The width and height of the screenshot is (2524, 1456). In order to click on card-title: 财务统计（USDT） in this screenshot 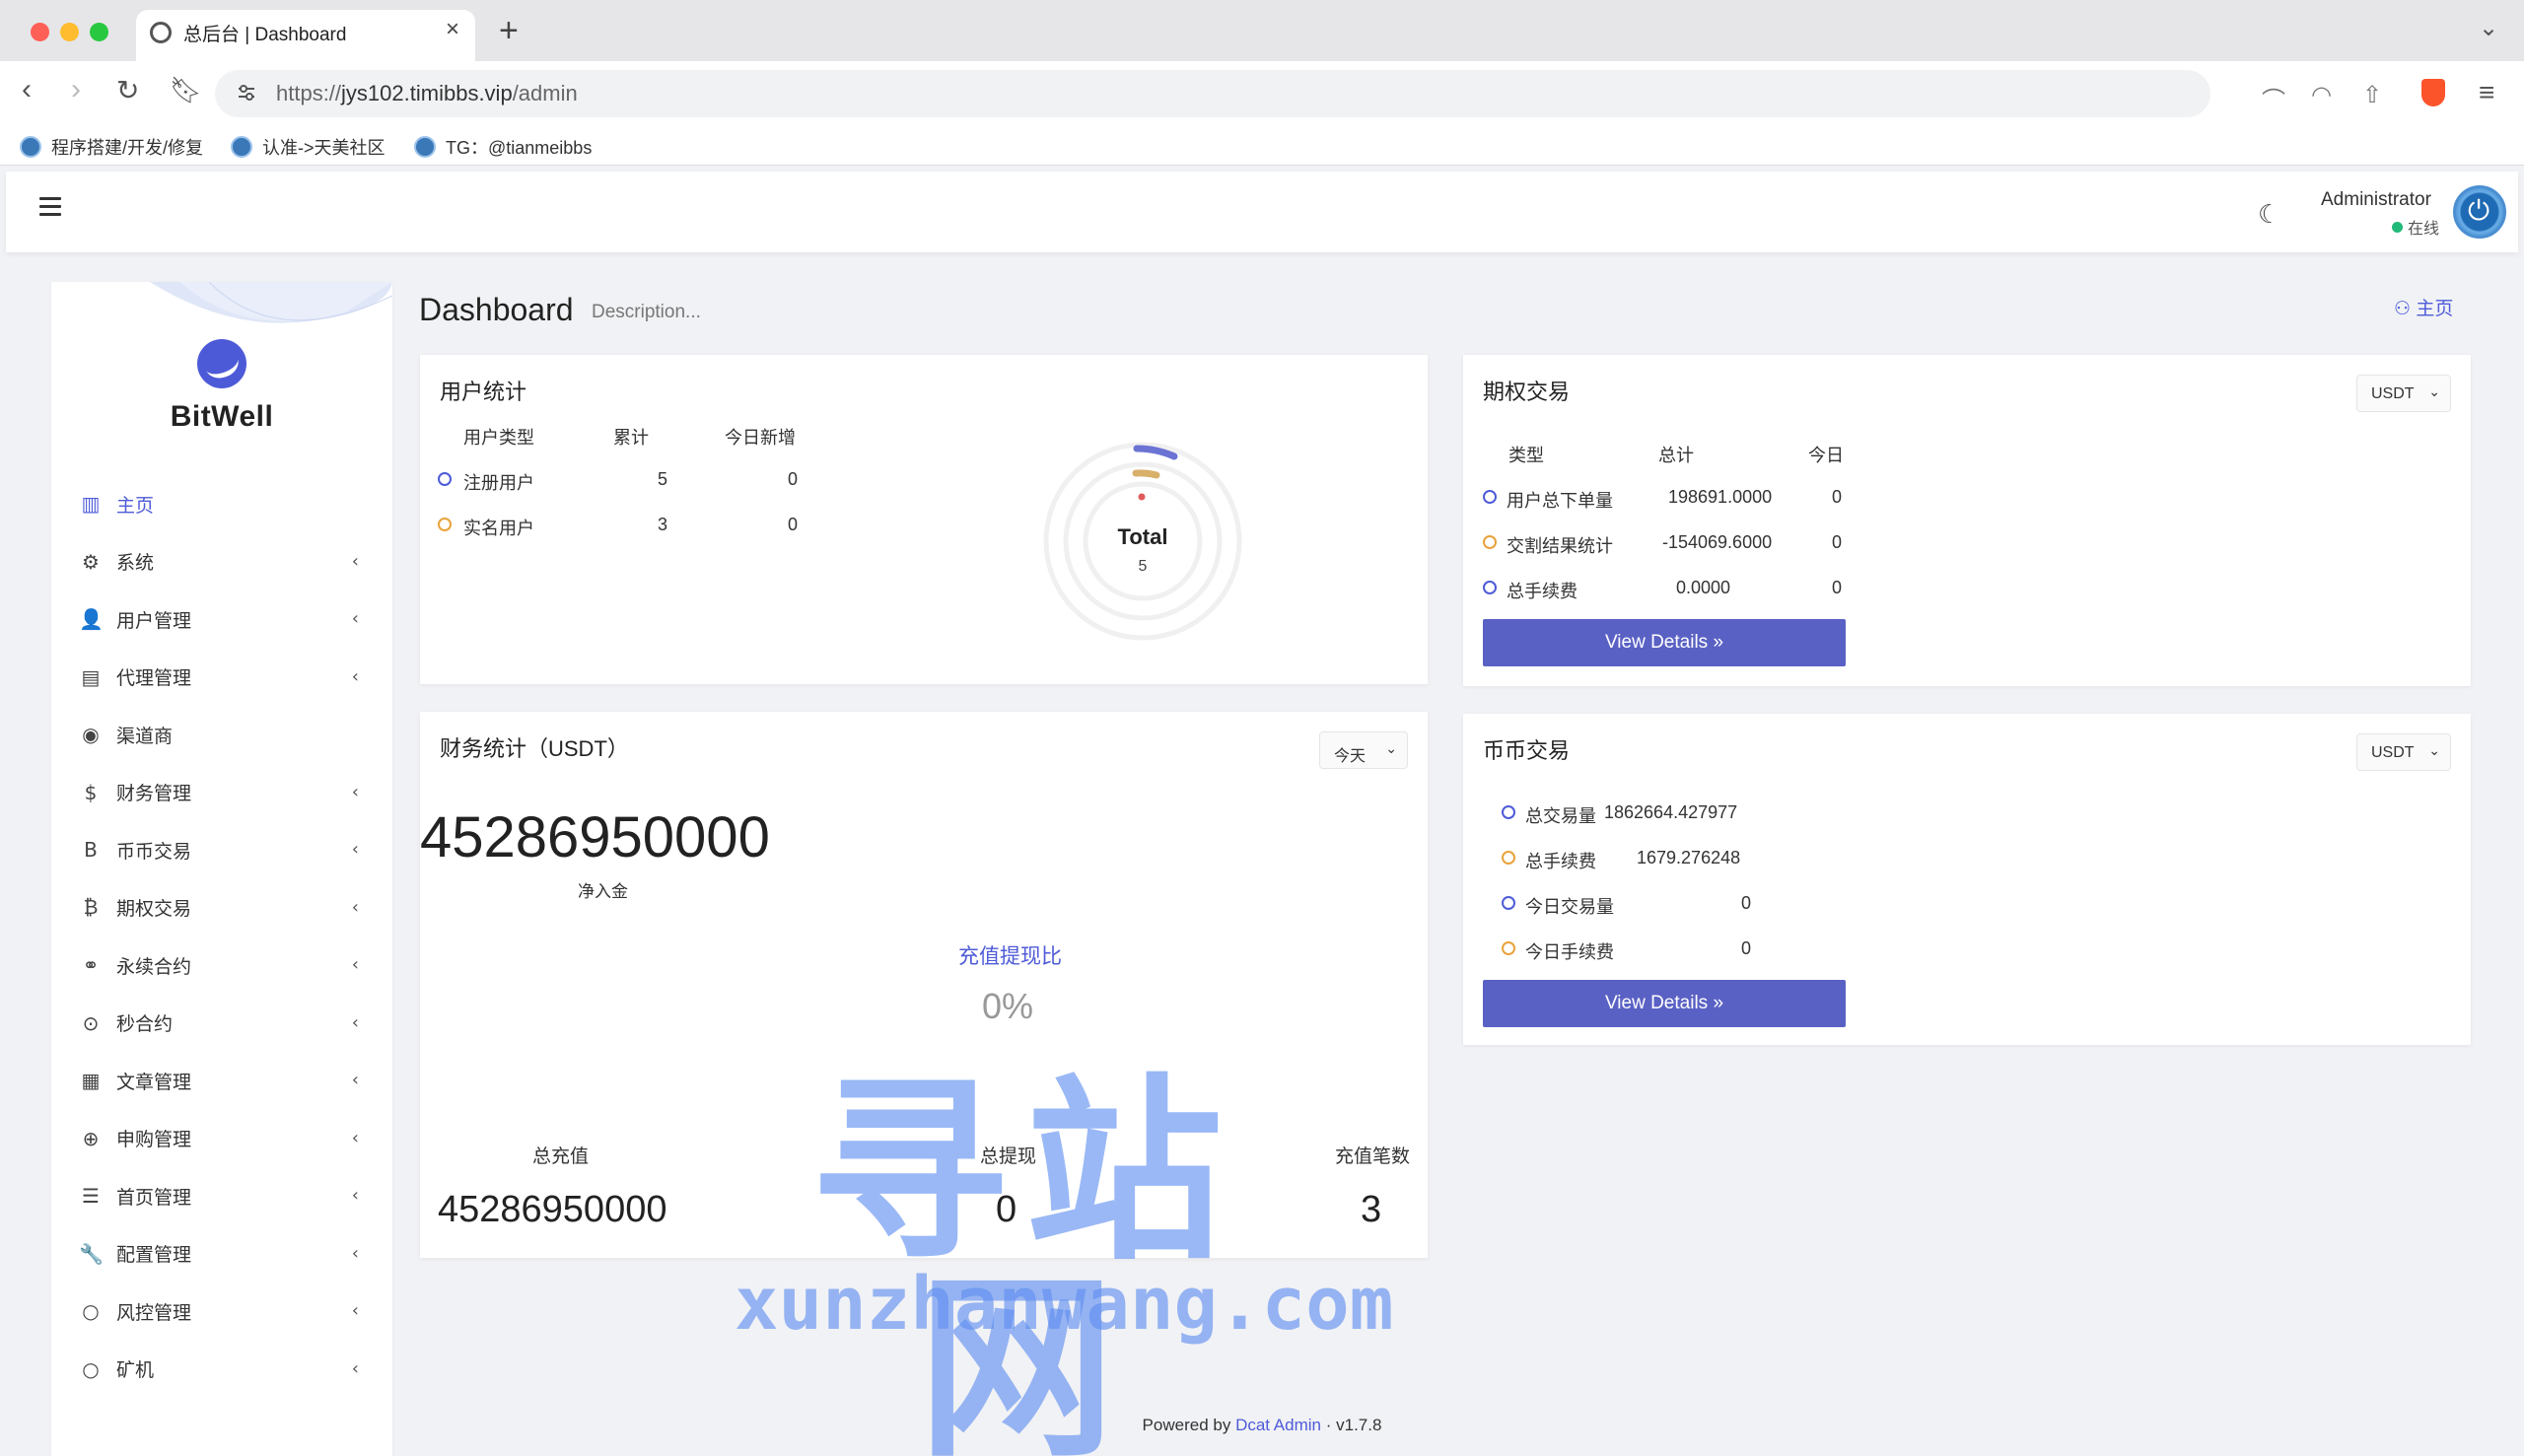, I will do `click(535, 748)`.